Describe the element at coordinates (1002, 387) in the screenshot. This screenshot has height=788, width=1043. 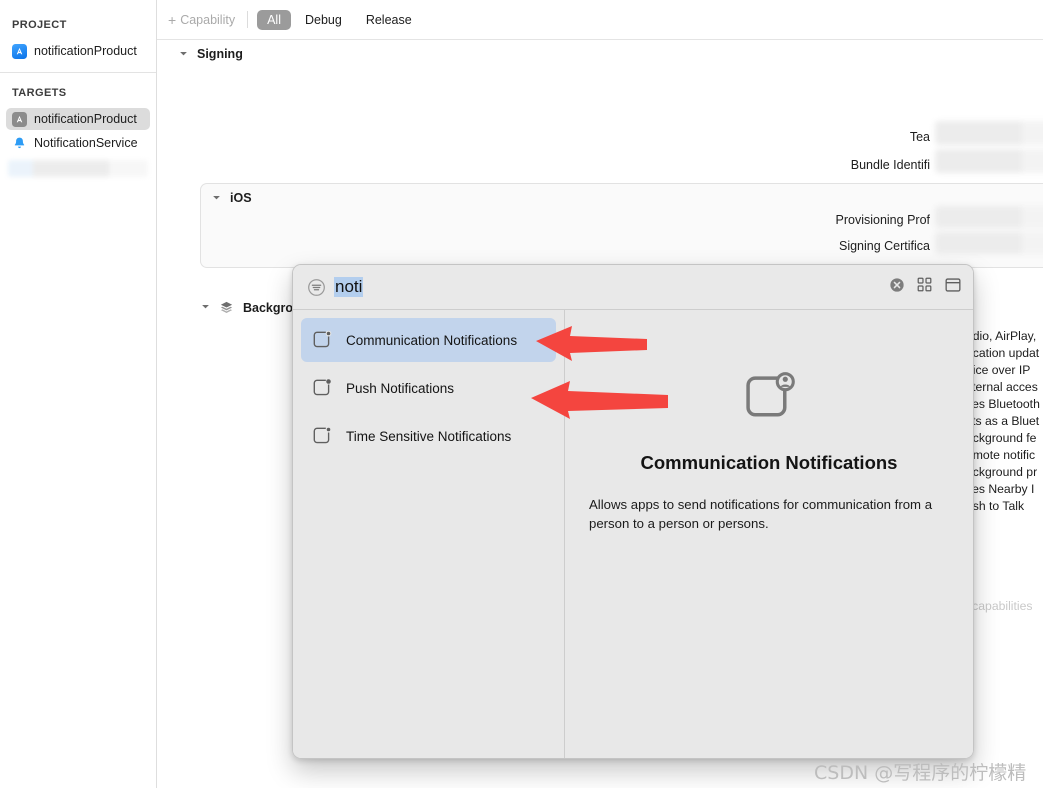
I see `background-mode-label: xternal acces` at that location.